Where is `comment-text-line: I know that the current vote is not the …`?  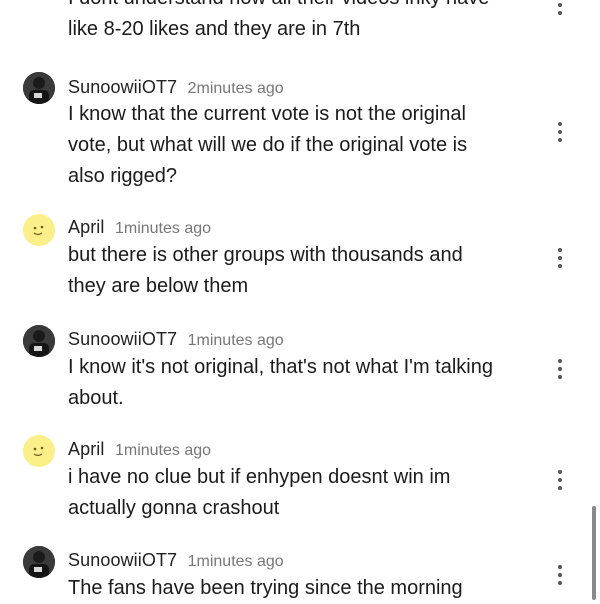 comment-text-line: I know that the current vote is not the … is located at coordinates (267, 114).